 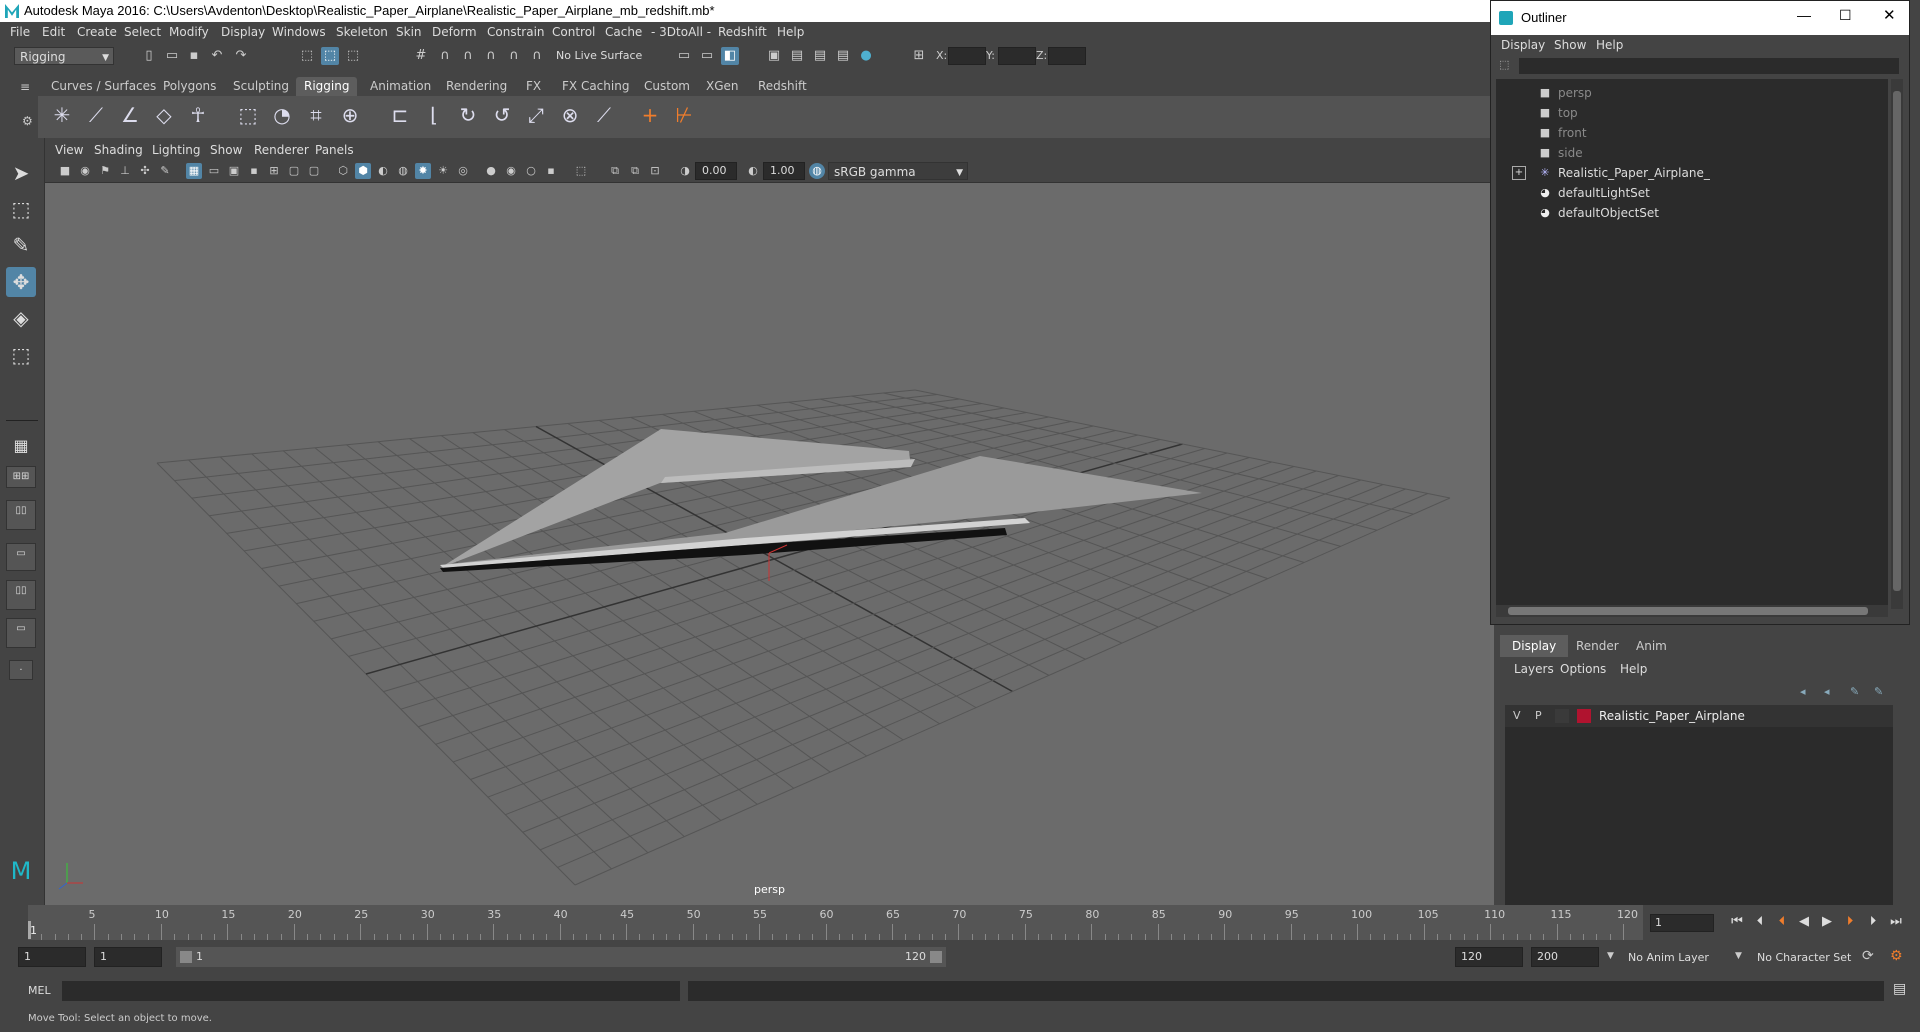 I want to click on ik-spline-icon: ∠, so click(x=130, y=115).